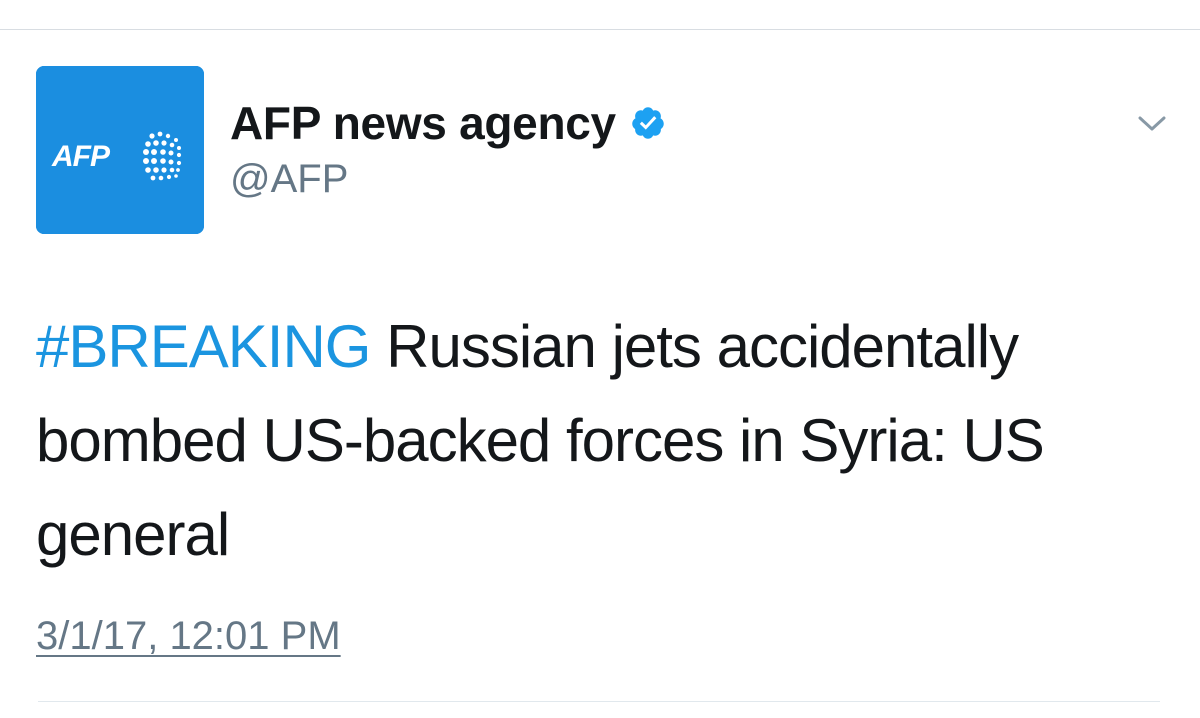  I want to click on tweet-timestamp: 3/1/17, 12:01 PM, so click(188, 636).